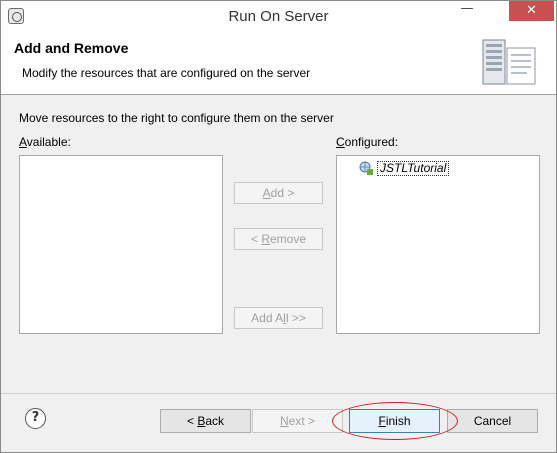 This screenshot has width=557, height=453. I want to click on cancel-button: Cancel, so click(492, 421).